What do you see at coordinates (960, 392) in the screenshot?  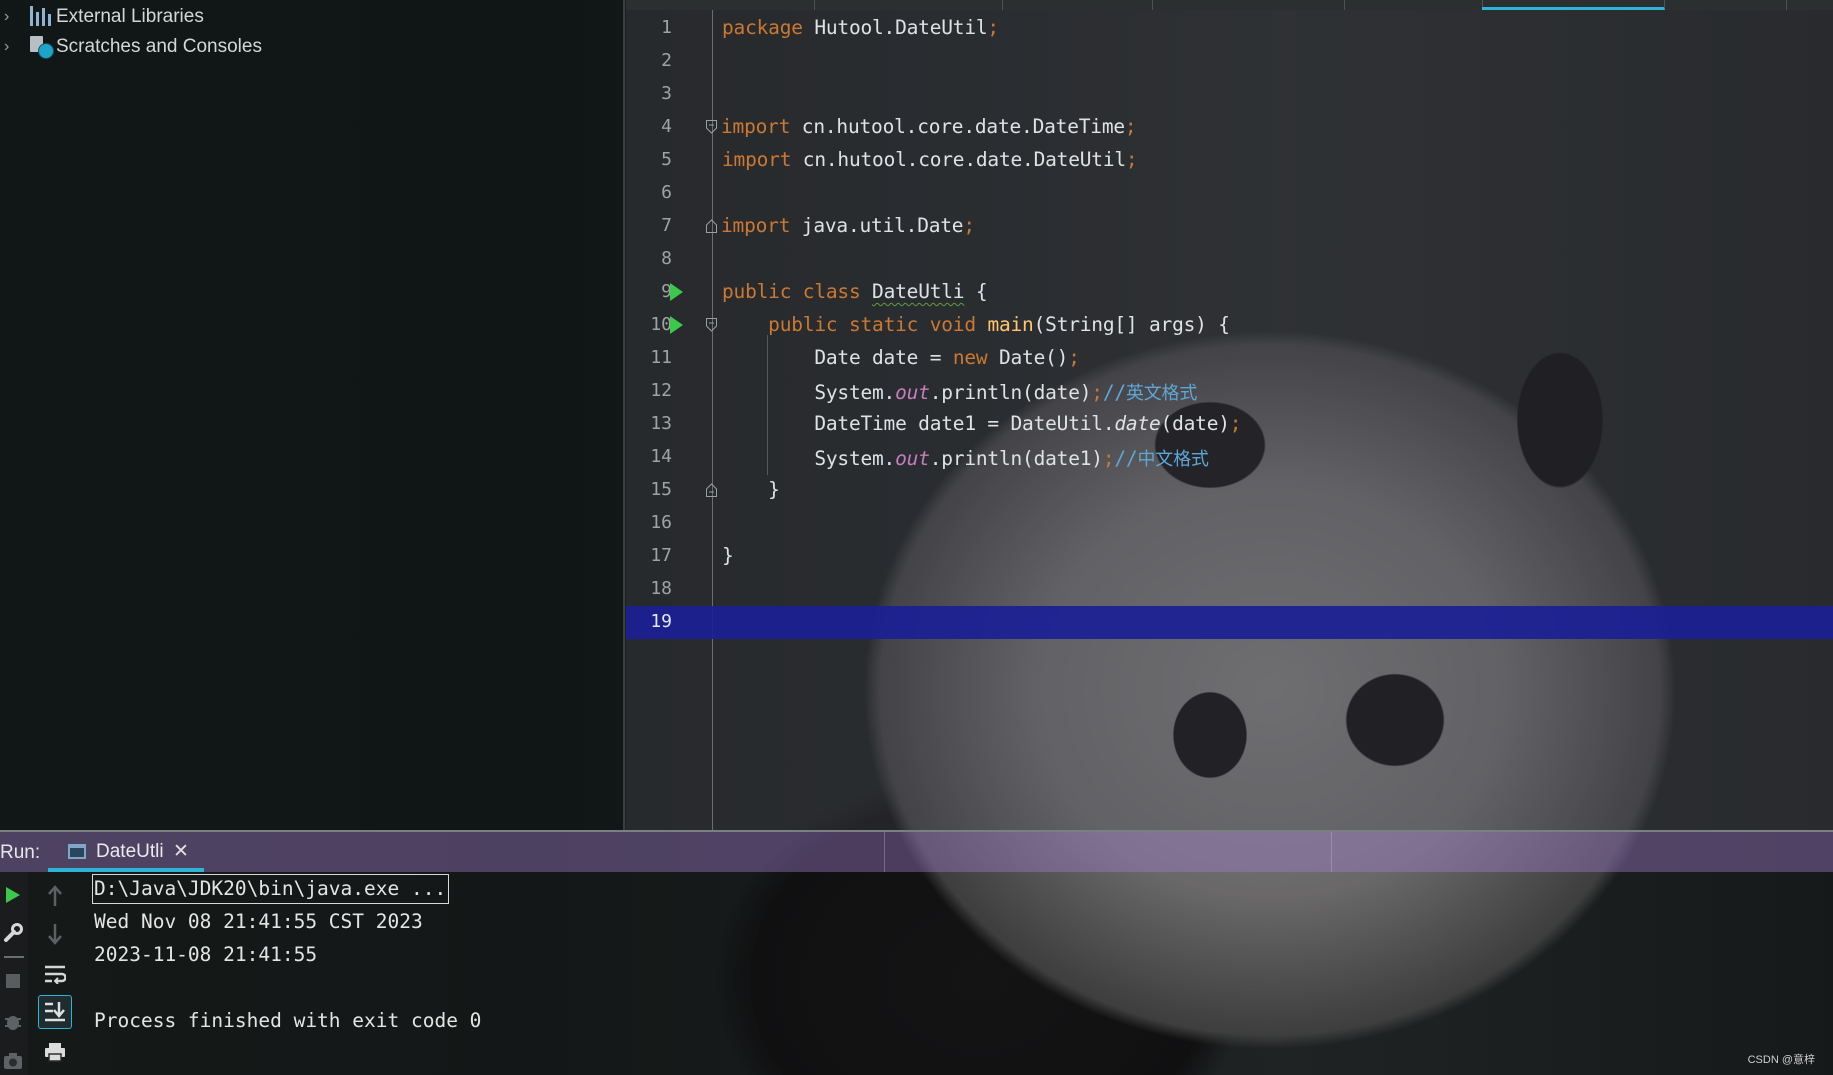 I see `code-text: System.out.println(date);//英文格式` at bounding box center [960, 392].